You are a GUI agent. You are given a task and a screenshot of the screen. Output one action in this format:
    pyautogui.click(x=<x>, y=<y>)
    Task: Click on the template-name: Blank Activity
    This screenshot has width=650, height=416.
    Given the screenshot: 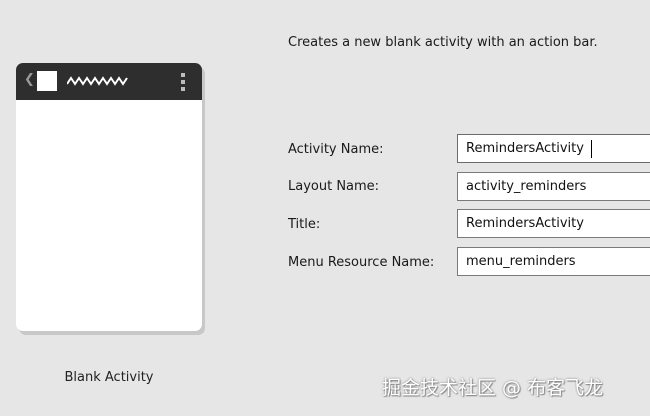 What is the action you would take?
    pyautogui.click(x=109, y=377)
    